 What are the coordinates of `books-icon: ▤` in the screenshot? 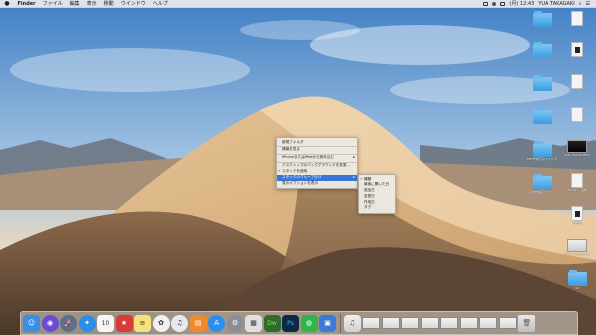 It's located at (198, 323).